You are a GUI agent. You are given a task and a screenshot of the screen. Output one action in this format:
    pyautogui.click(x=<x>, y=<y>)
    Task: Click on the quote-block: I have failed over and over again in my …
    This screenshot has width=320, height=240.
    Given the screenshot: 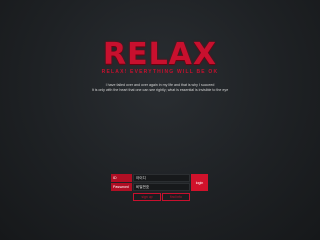 What is the action you would take?
    pyautogui.click(x=160, y=88)
    